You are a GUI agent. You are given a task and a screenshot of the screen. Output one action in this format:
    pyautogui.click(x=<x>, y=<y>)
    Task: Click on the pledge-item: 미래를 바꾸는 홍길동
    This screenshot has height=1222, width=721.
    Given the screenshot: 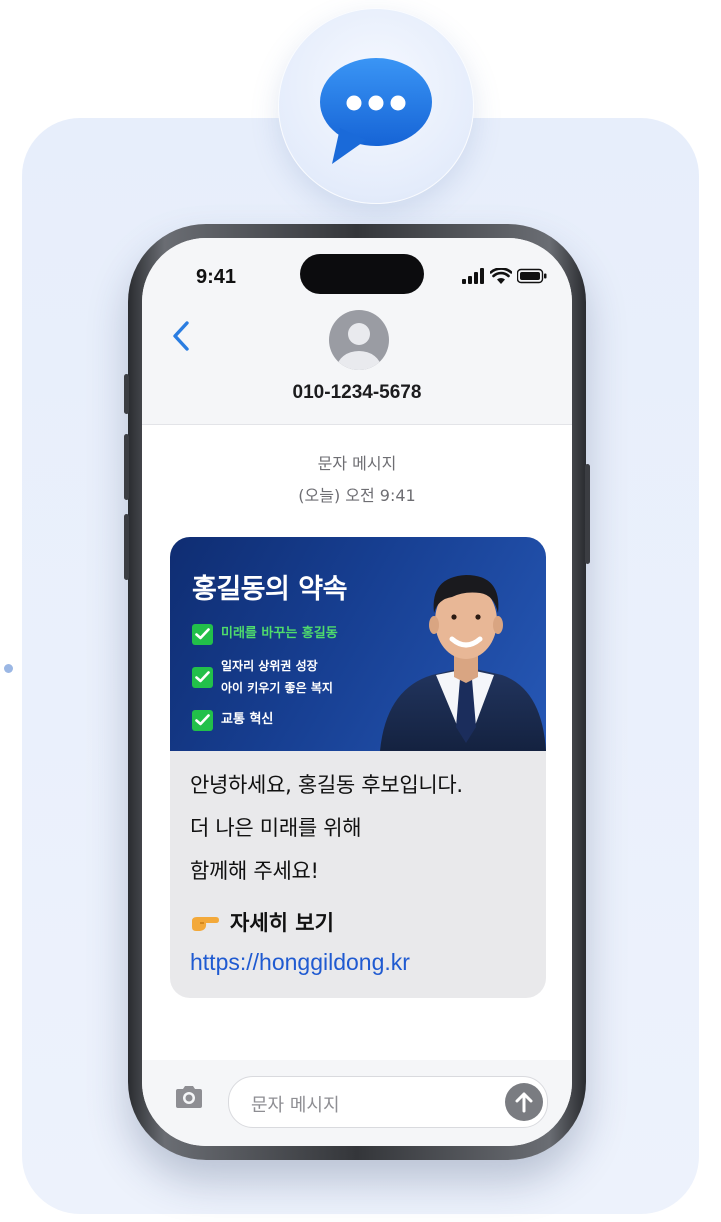 What is the action you would take?
    pyautogui.click(x=265, y=634)
    